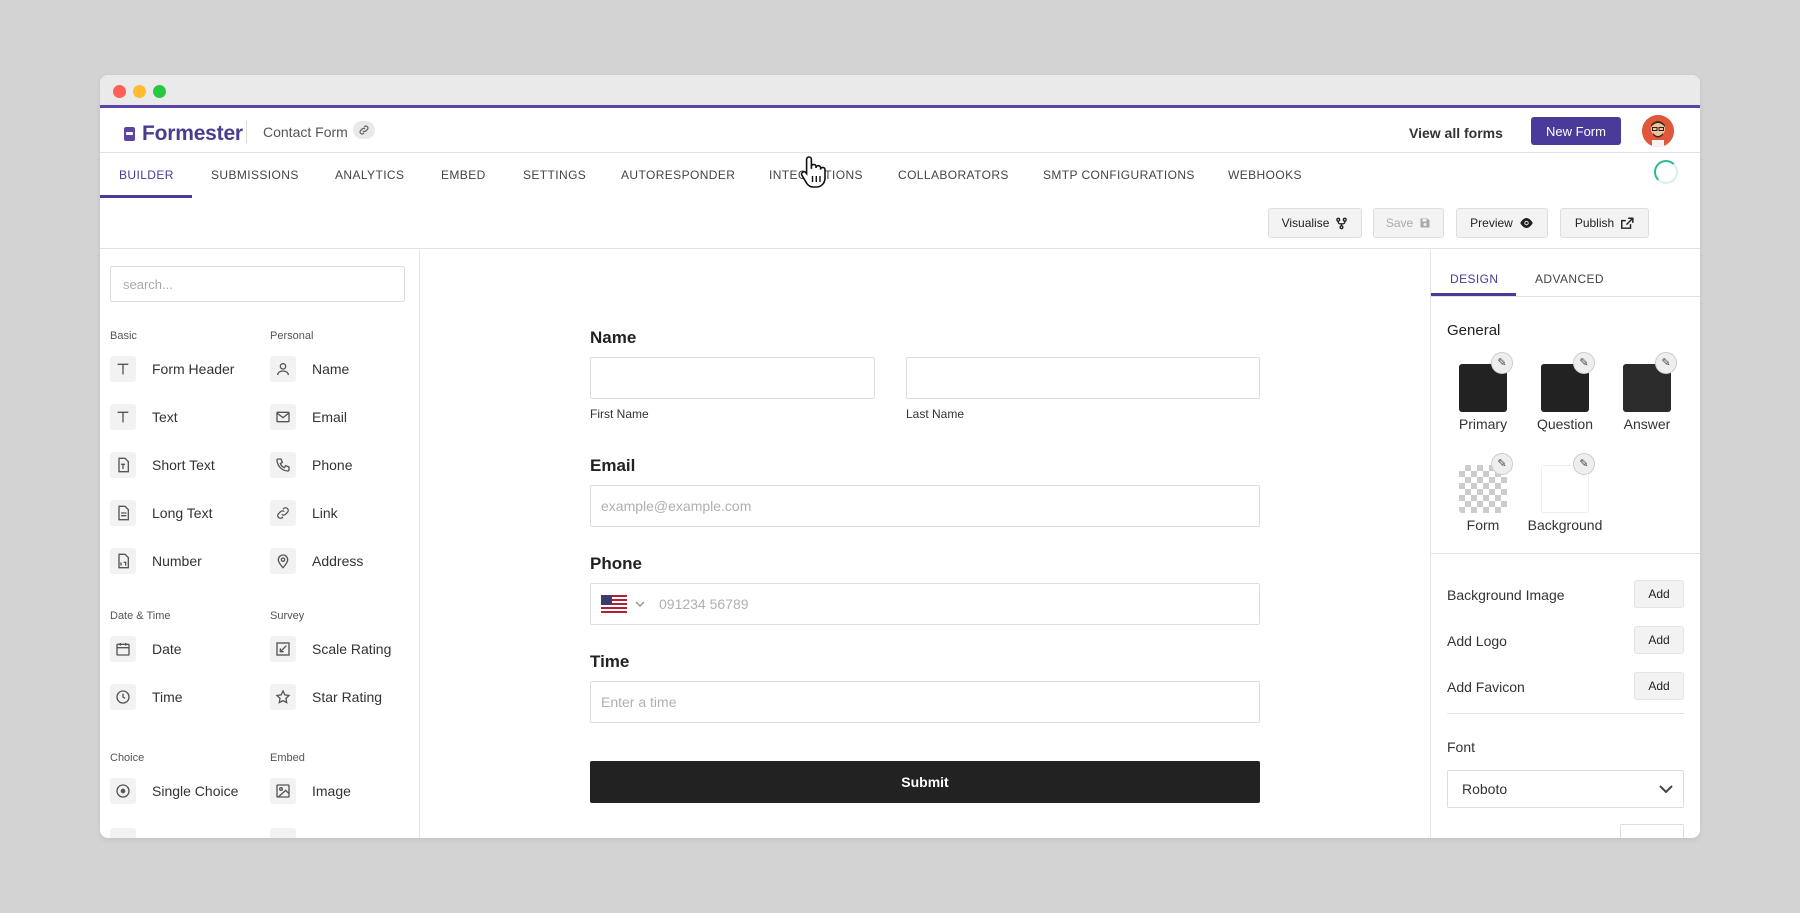  I want to click on radio-icon, so click(123, 791).